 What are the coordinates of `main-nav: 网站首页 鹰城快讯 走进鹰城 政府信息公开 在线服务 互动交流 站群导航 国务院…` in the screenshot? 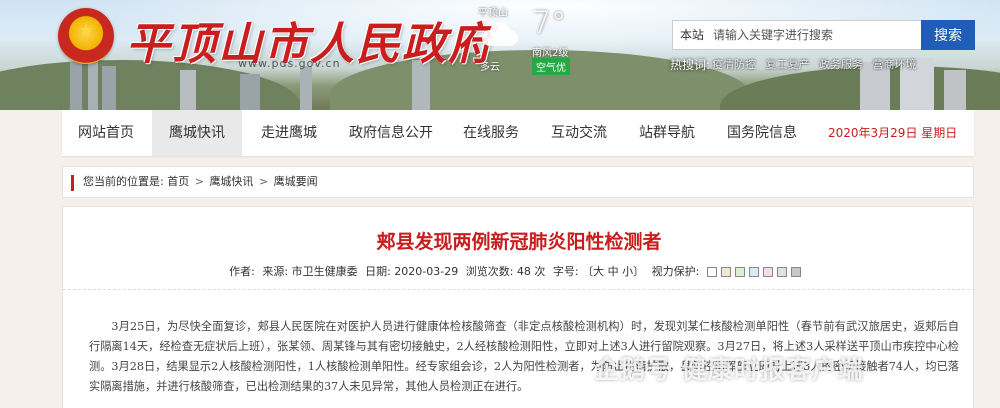 It's located at (518, 133).